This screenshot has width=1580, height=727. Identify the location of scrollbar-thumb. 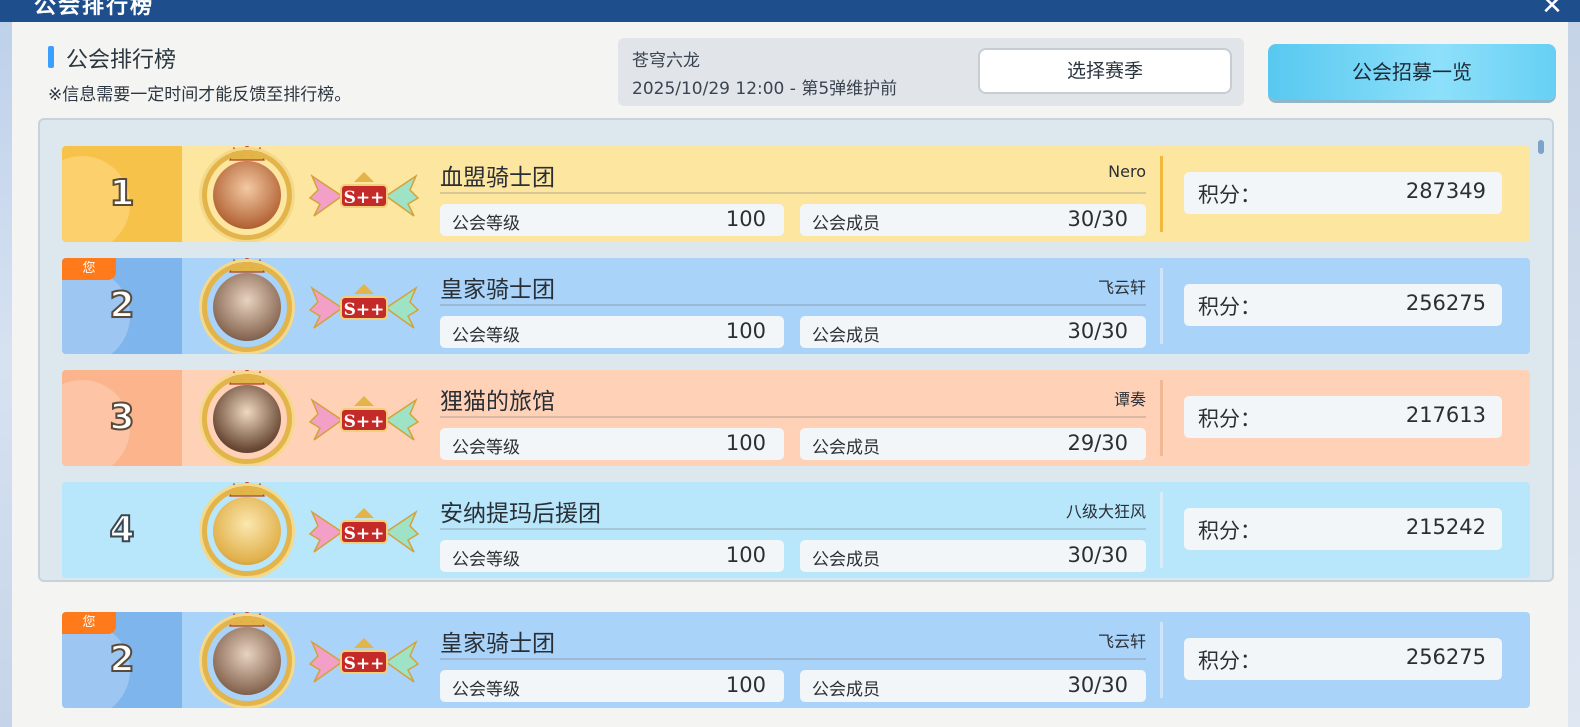
(1541, 147).